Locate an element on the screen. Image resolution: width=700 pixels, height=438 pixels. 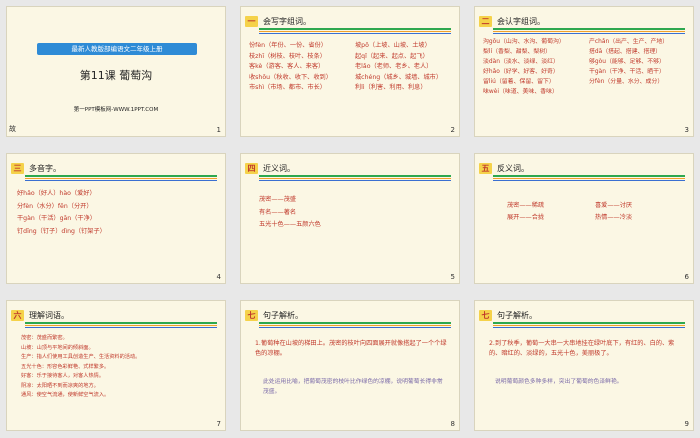
section-title: 会写字组词。 is located at coordinates (287, 21).